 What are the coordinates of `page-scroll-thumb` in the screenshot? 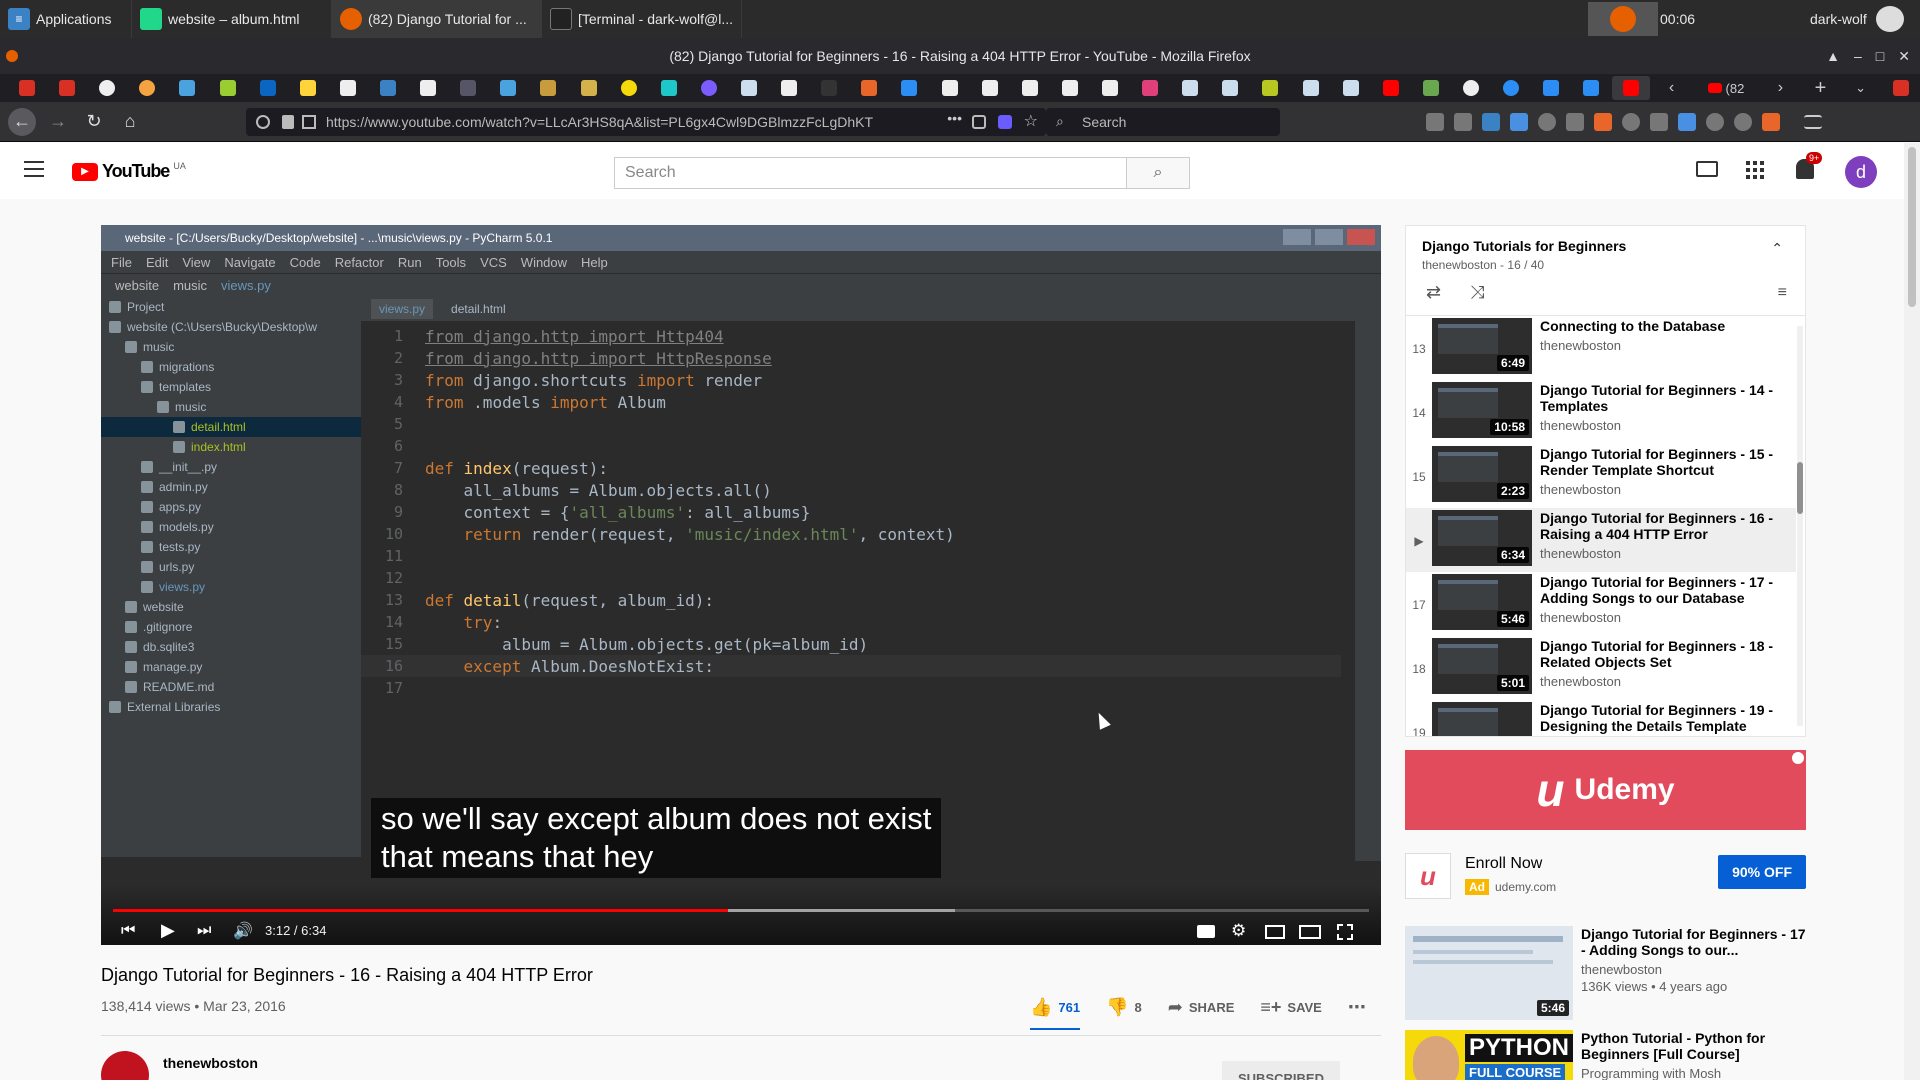 It's located at (1912, 227).